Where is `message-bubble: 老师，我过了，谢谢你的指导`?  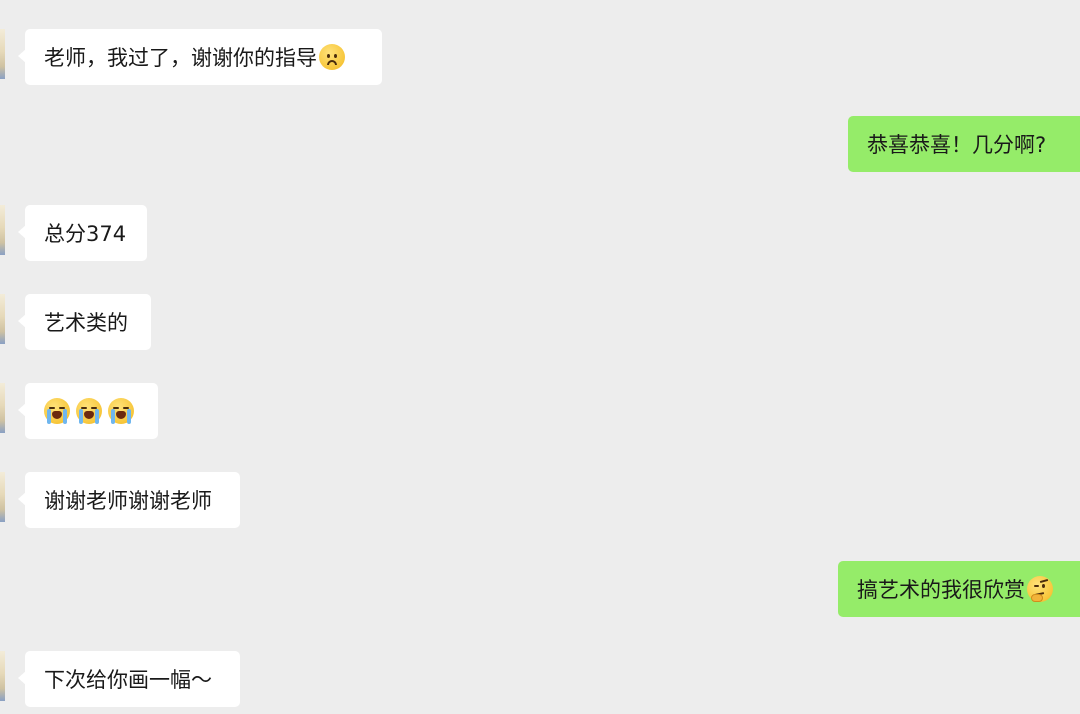
message-bubble: 老师，我过了，谢谢你的指导 is located at coordinates (200, 57).